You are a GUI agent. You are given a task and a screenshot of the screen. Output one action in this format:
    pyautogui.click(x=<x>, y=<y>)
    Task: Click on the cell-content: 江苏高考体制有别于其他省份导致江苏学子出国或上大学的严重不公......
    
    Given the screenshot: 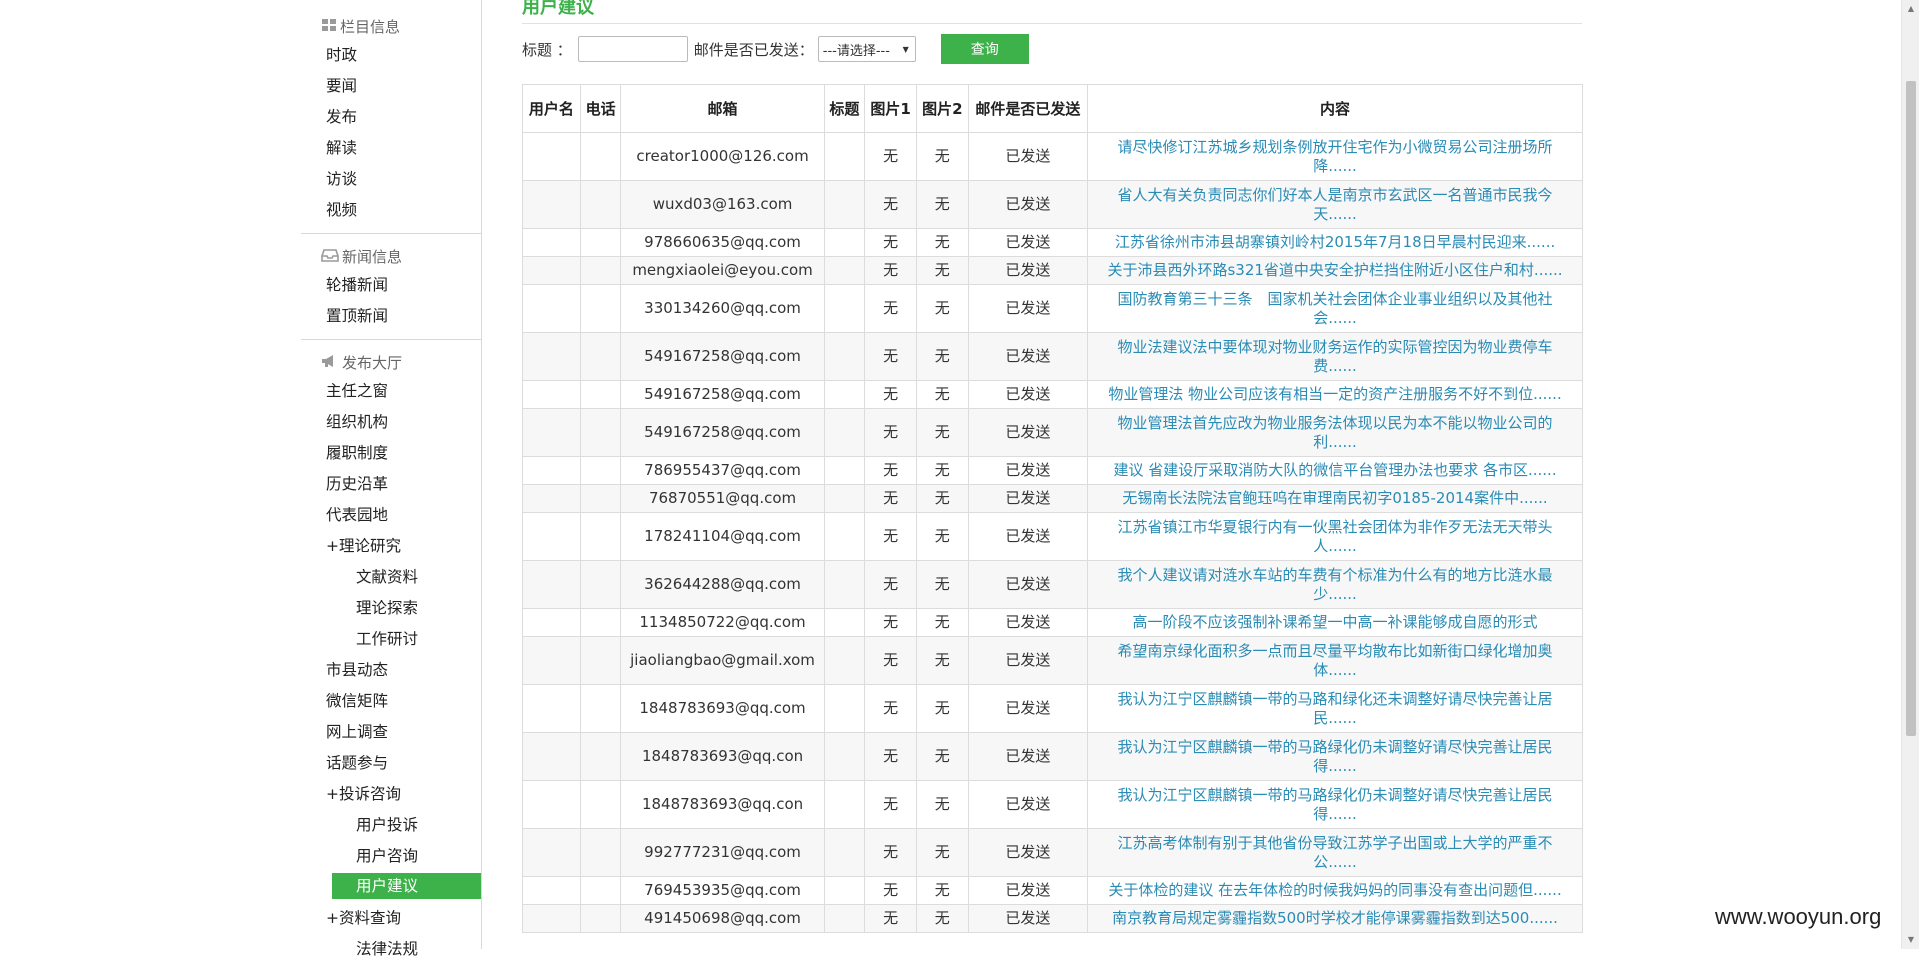 What is the action you would take?
    pyautogui.click(x=1335, y=852)
    